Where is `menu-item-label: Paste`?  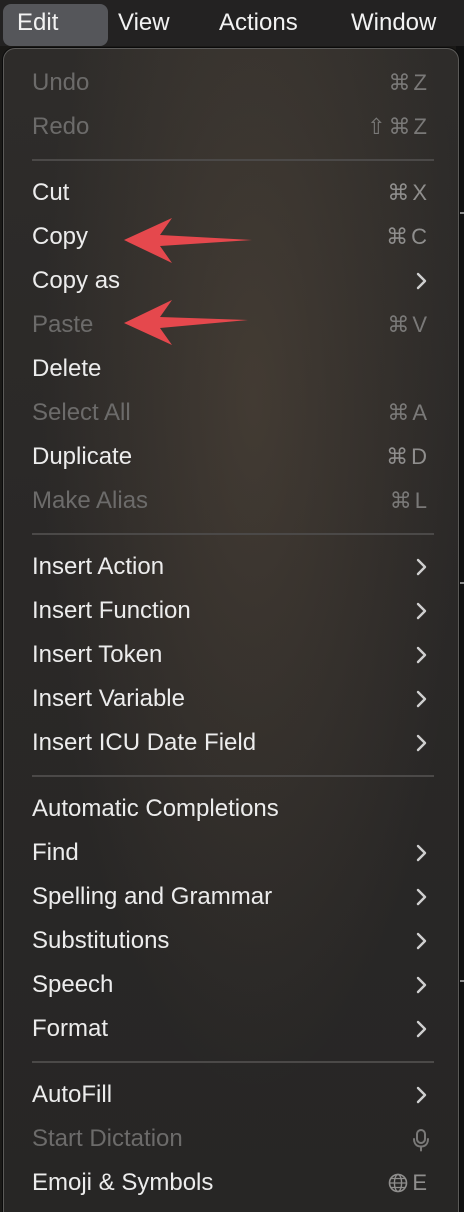
menu-item-label: Paste is located at coordinates (63, 324).